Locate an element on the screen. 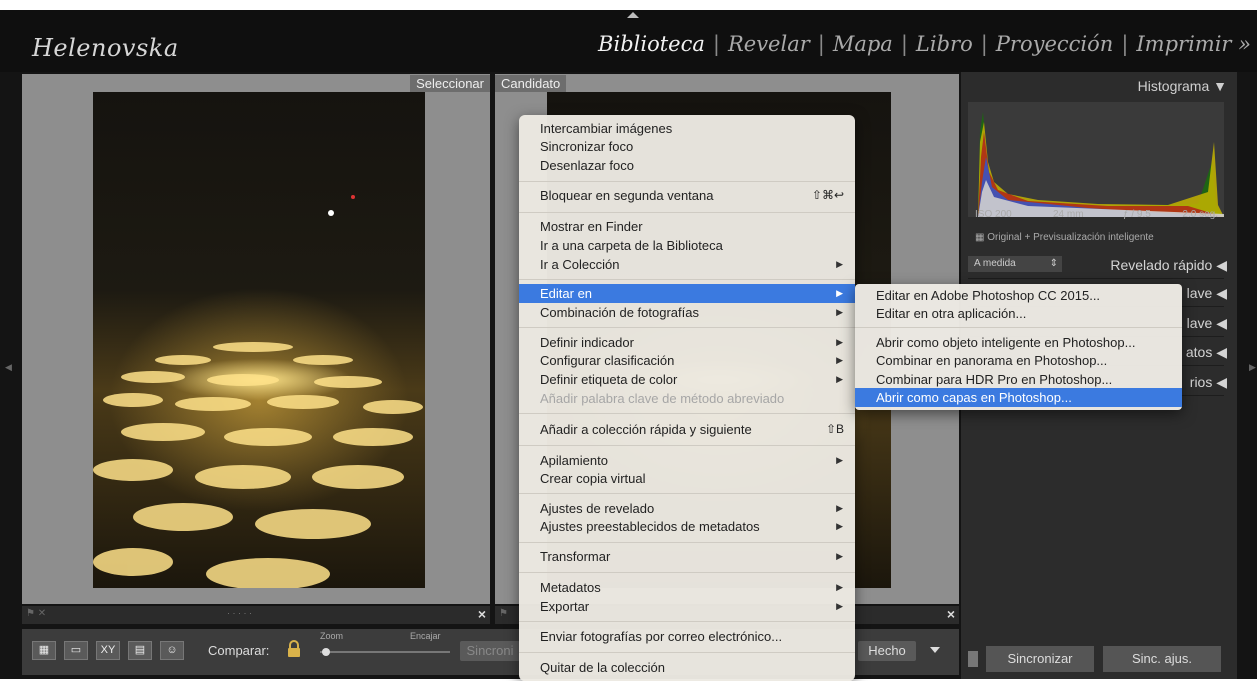 The height and width of the screenshot is (681, 1257). menu-metadata: Metadatos ▶ is located at coordinates (687, 587).